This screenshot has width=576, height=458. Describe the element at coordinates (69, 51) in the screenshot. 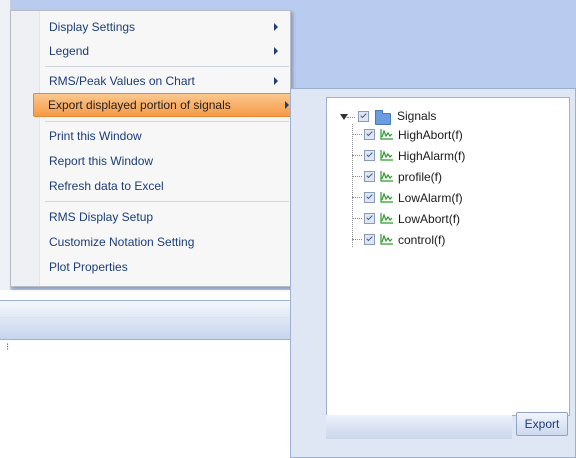

I see `menu-item-label: Legend` at that location.